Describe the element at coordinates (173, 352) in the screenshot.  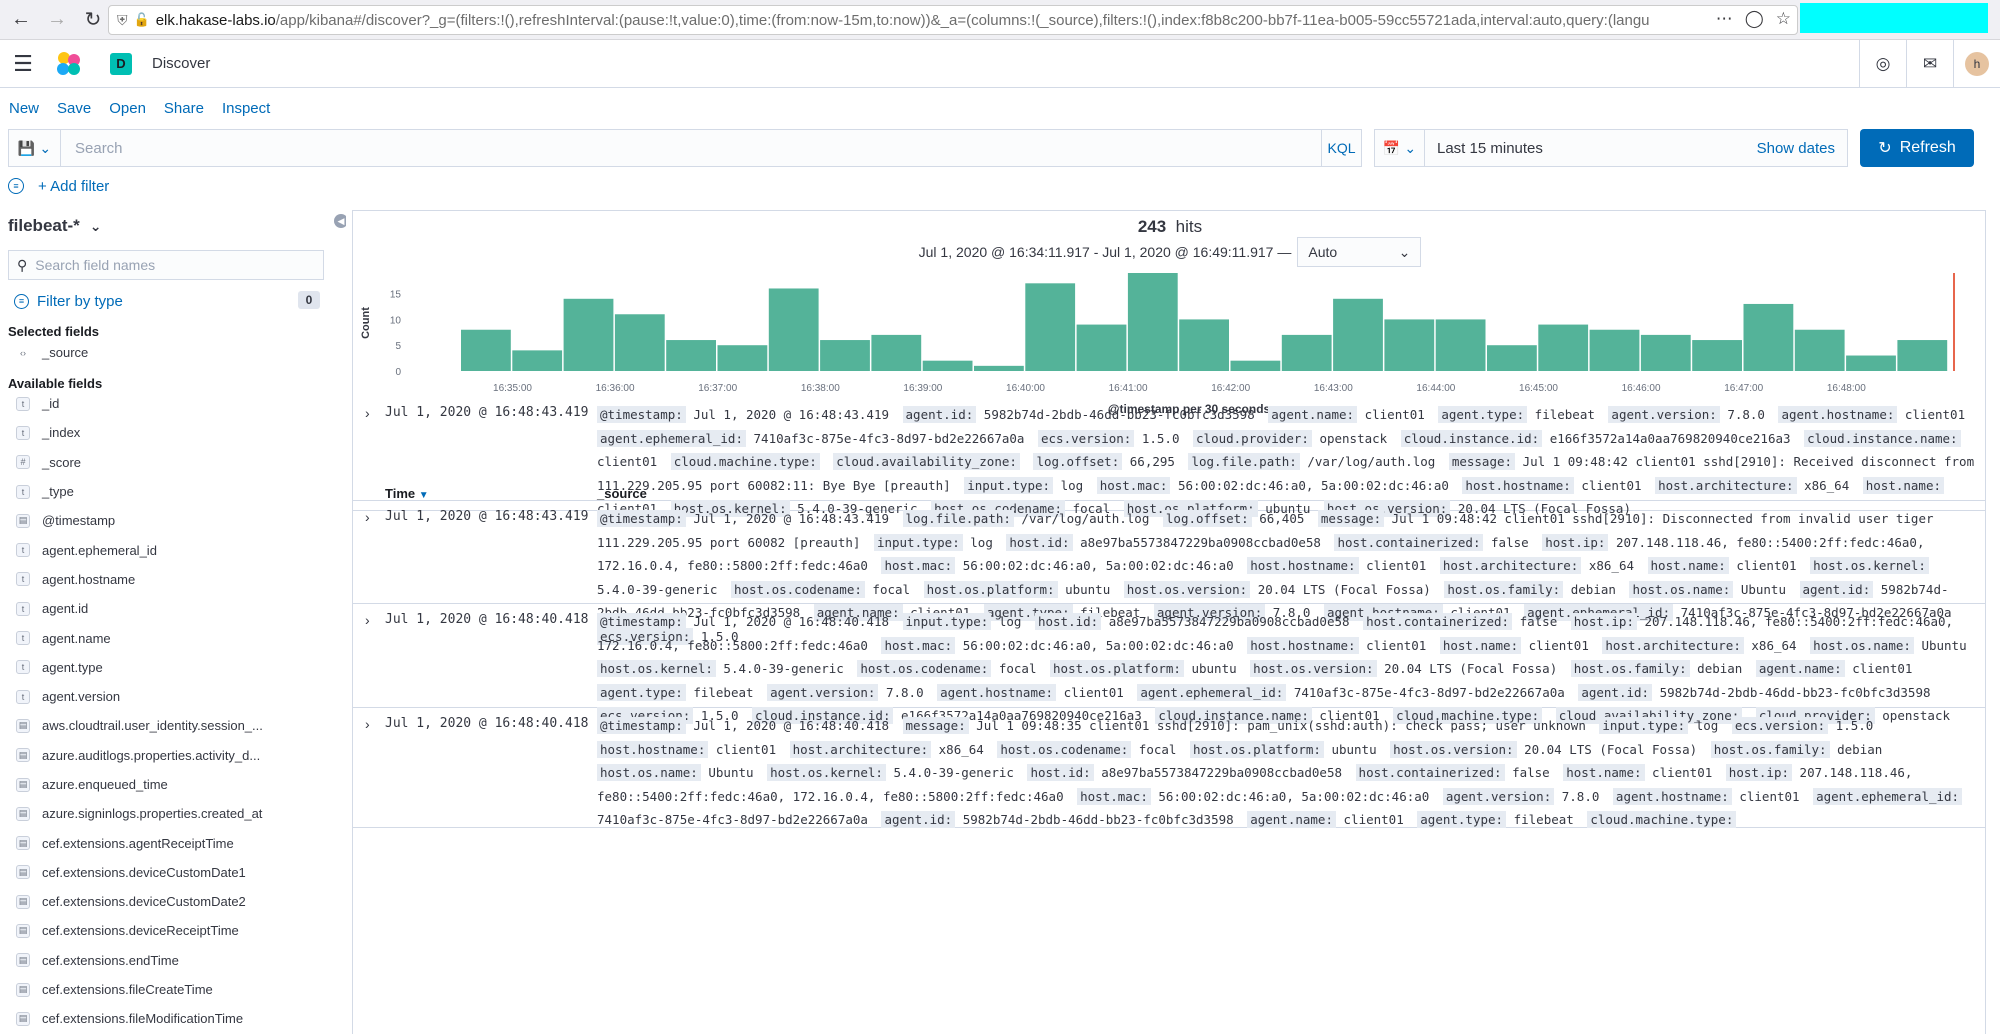
I see `field-item: ‹› _source` at that location.